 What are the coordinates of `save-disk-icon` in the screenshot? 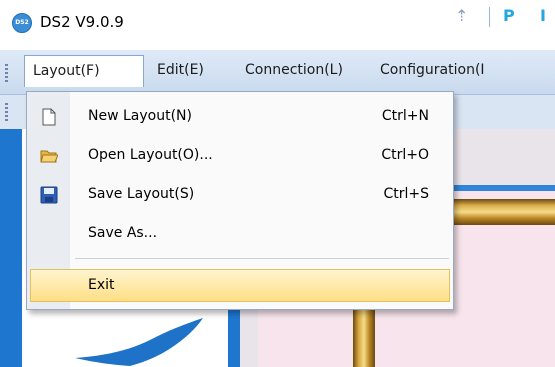 It's located at (49, 195).